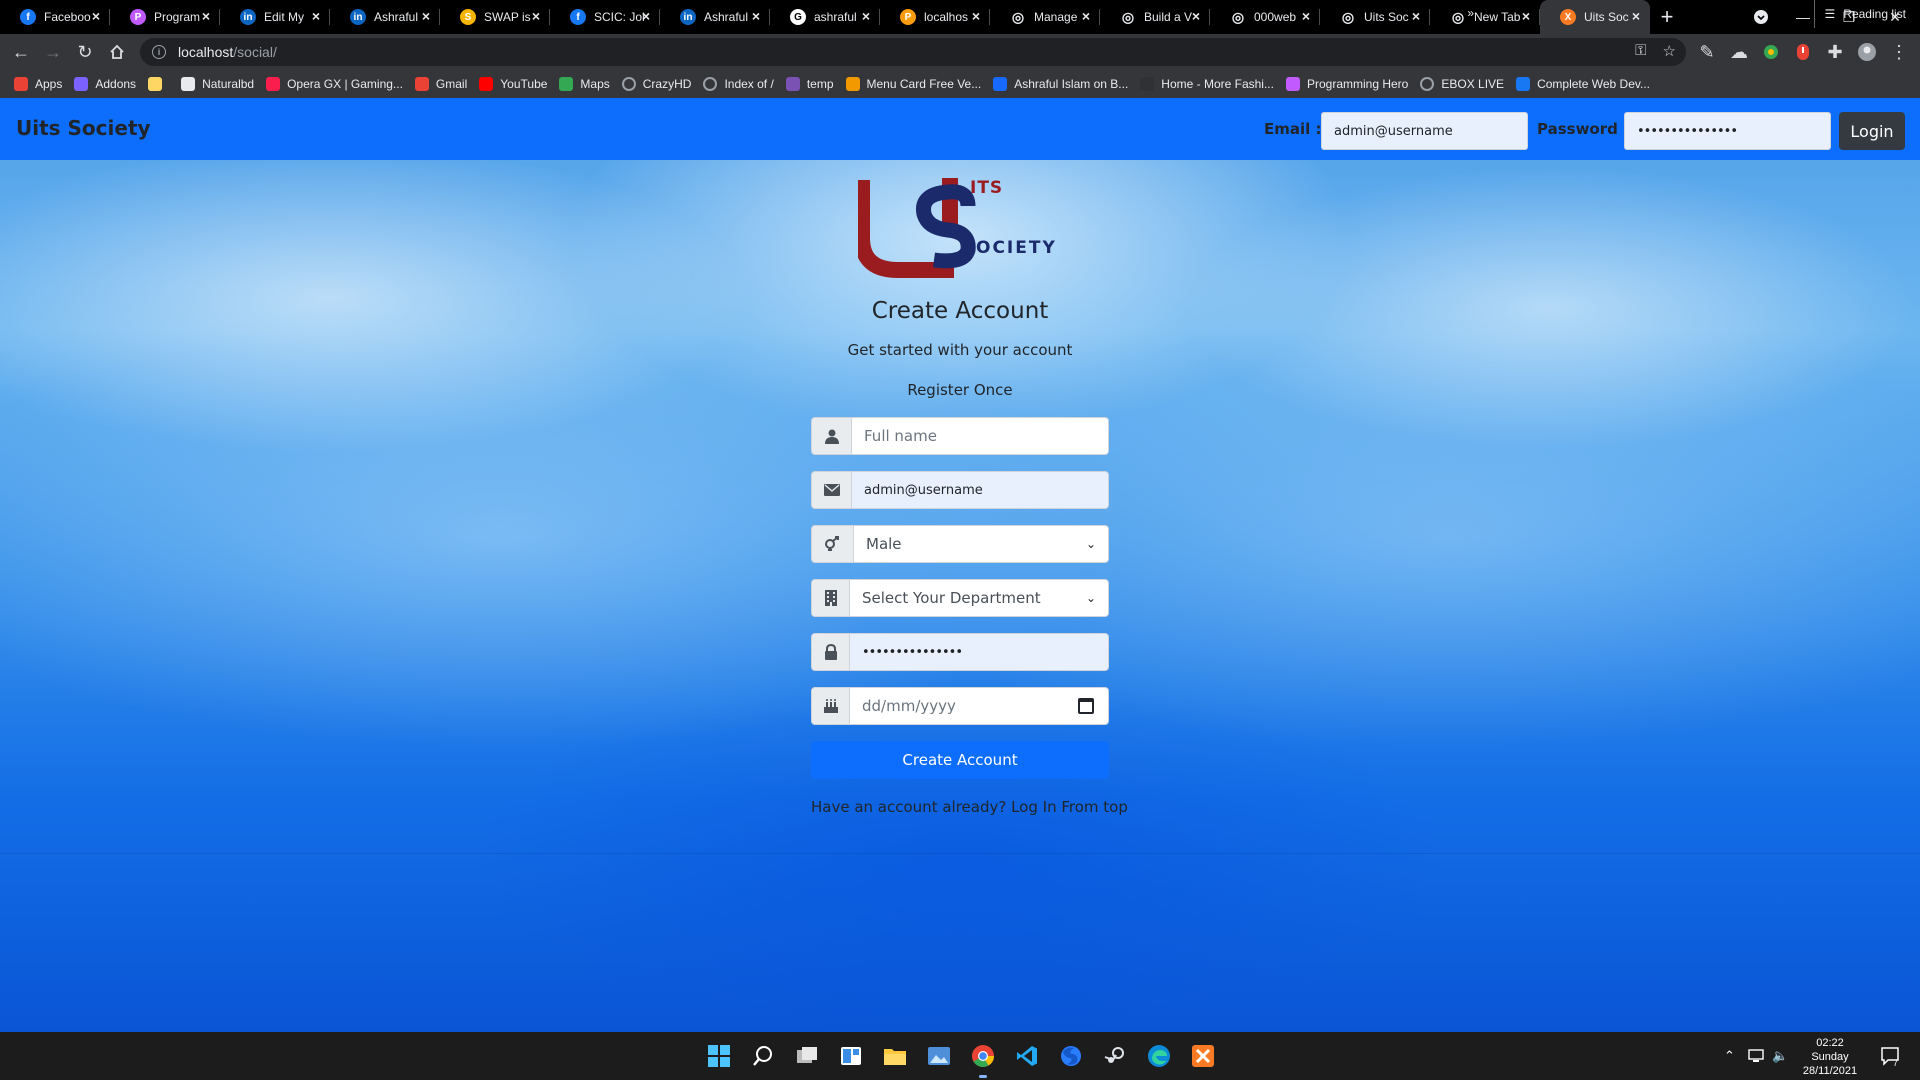 The width and height of the screenshot is (1920, 1080). Describe the element at coordinates (1729, 1056) in the screenshot. I see `tray-overflow-icon: ⌃` at that location.